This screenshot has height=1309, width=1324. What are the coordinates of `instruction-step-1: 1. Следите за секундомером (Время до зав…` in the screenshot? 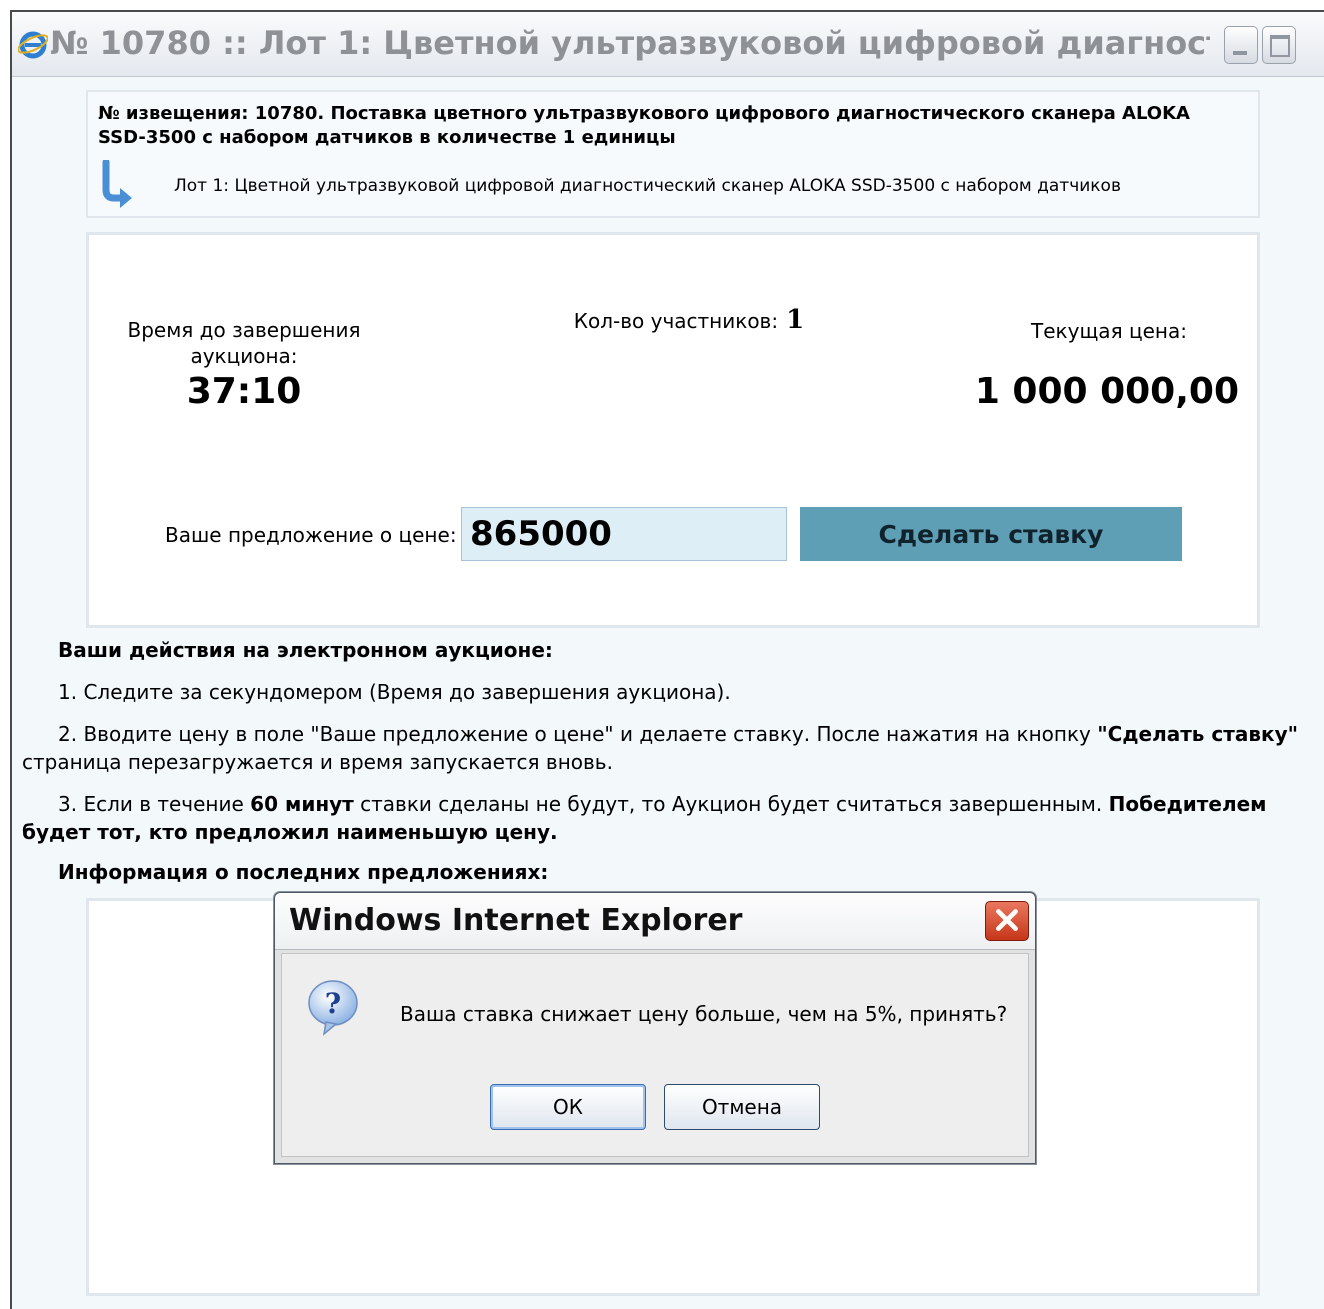 It's located at (672, 692).